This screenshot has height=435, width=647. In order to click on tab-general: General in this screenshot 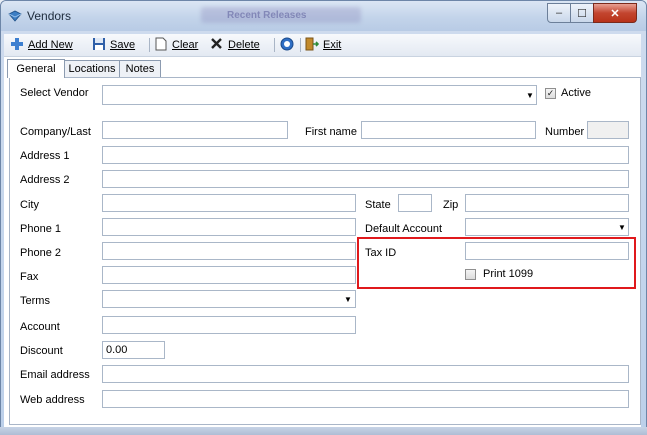, I will do `click(36, 68)`.